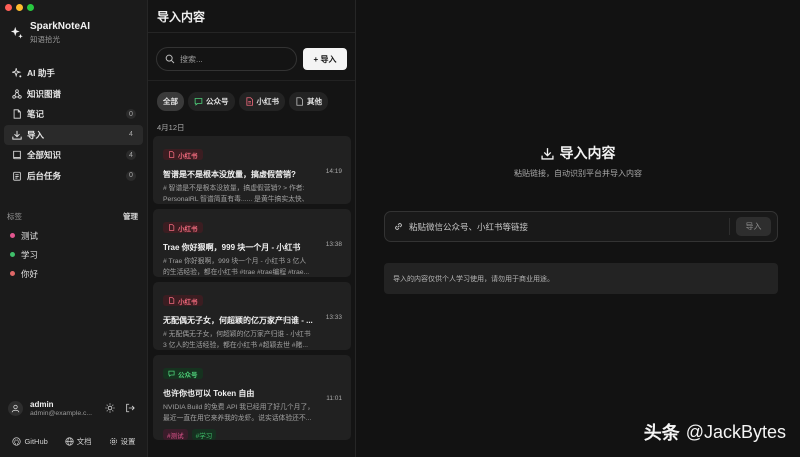  I want to click on tags-title: 标签, so click(14, 216).